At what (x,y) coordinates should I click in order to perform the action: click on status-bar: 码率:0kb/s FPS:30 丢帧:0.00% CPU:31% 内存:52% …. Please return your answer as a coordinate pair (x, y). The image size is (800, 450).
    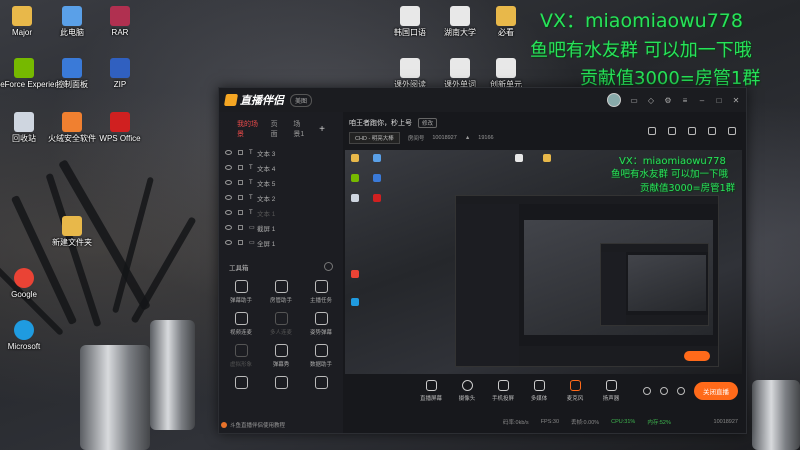
    Looking at the image, I should click on (544, 422).